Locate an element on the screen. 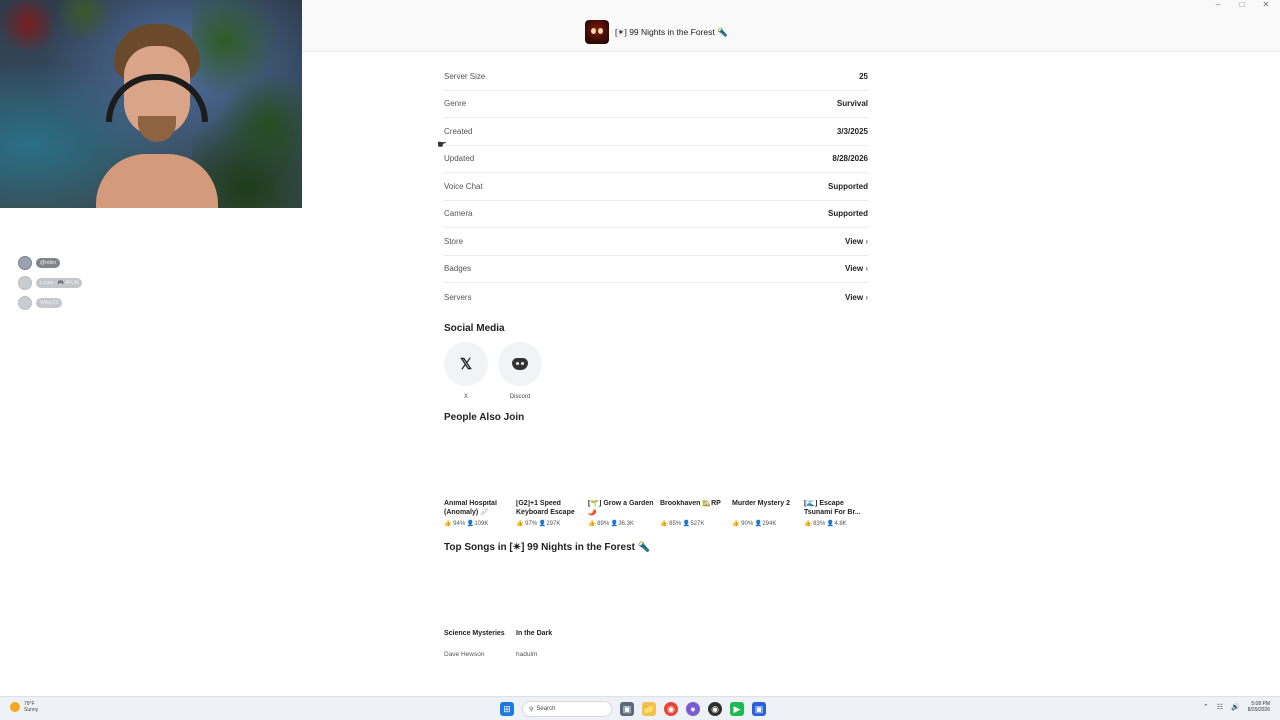 This screenshot has width=1280, height=720. info-row-created: Created 3/3/2025 is located at coordinates (656, 132).